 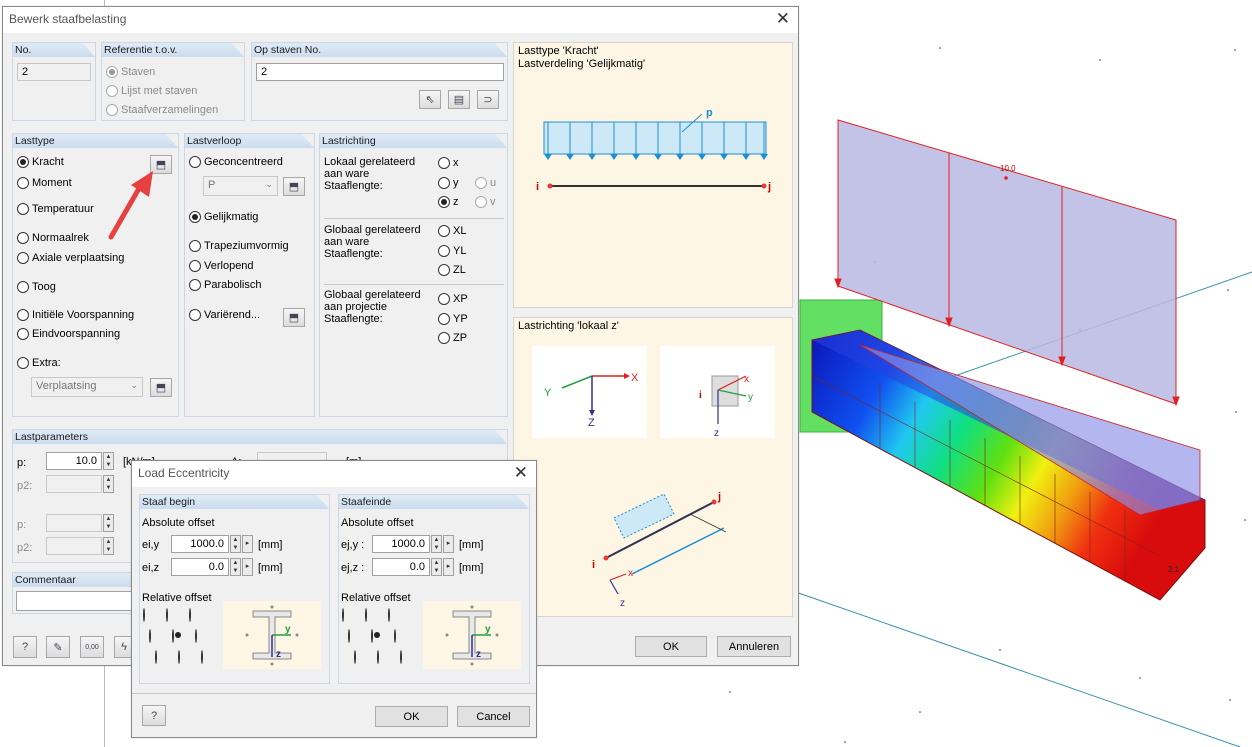 What do you see at coordinates (58, 647) in the screenshot?
I see `edit-notes-button: ✎` at bounding box center [58, 647].